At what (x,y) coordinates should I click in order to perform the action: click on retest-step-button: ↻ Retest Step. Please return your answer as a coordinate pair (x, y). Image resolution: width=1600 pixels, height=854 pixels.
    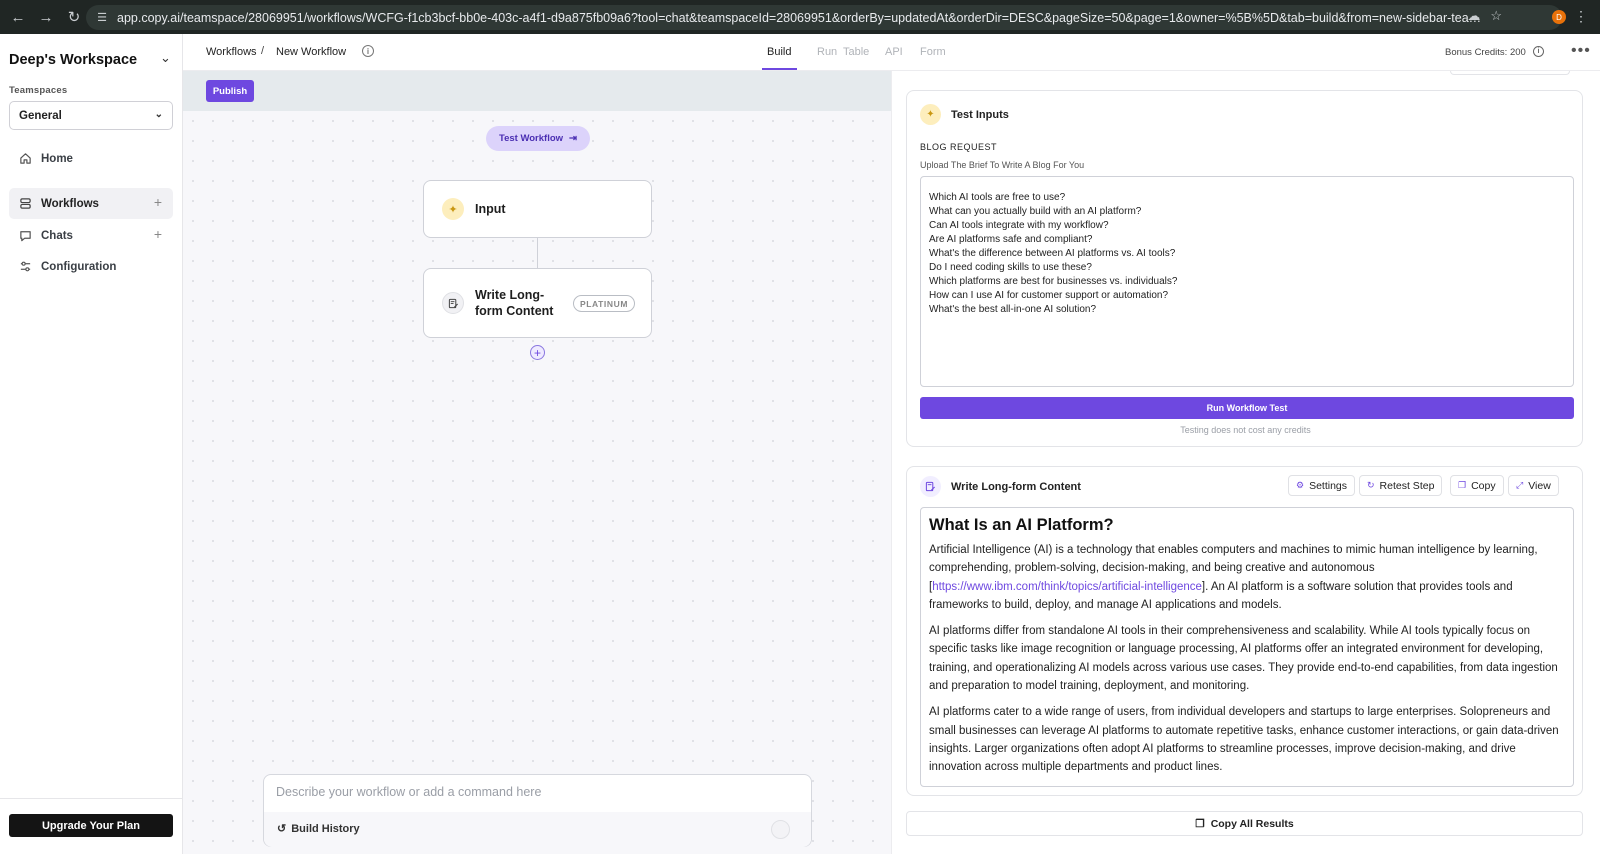
    Looking at the image, I should click on (1401, 485).